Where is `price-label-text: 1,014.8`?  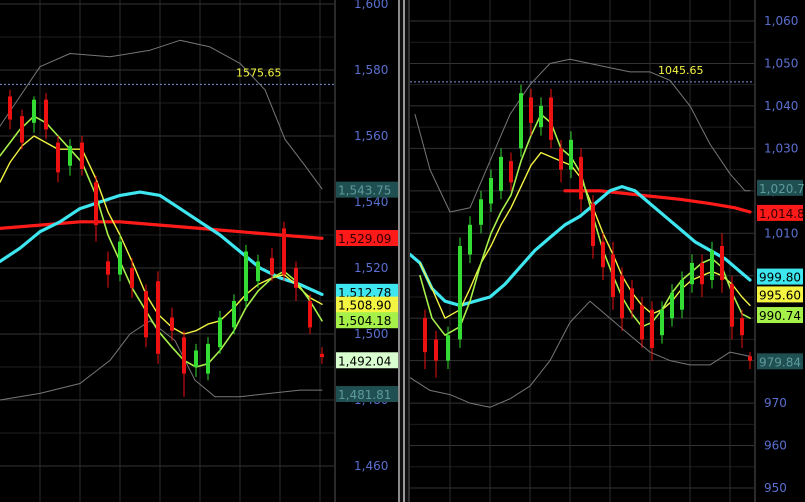 price-label-text: 1,014.8 is located at coordinates (782, 214).